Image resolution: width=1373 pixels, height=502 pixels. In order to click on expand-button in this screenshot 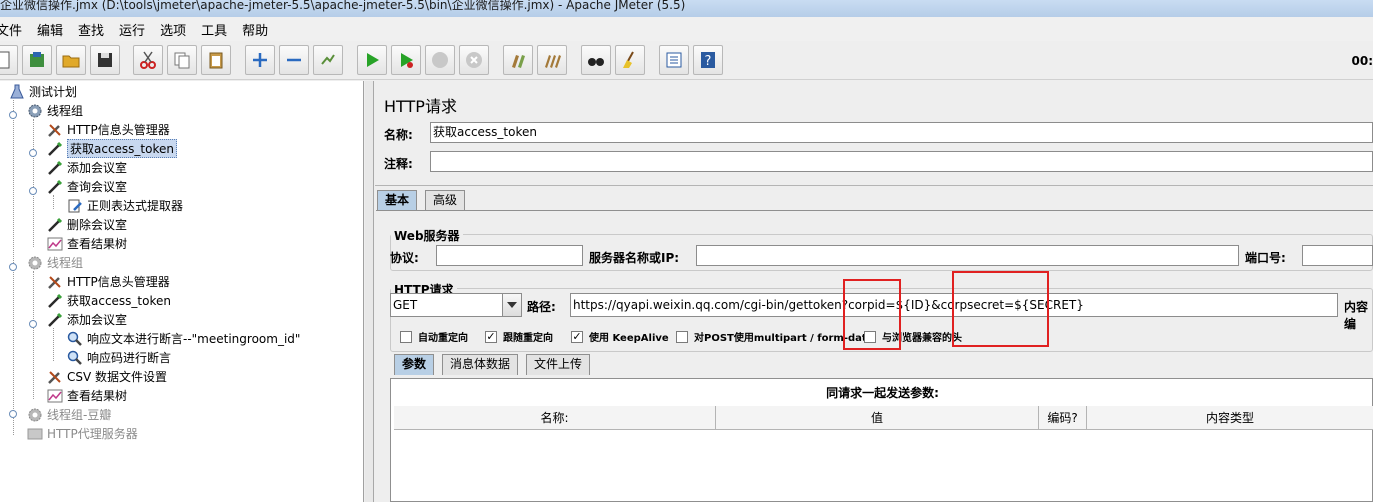, I will do `click(260, 60)`.